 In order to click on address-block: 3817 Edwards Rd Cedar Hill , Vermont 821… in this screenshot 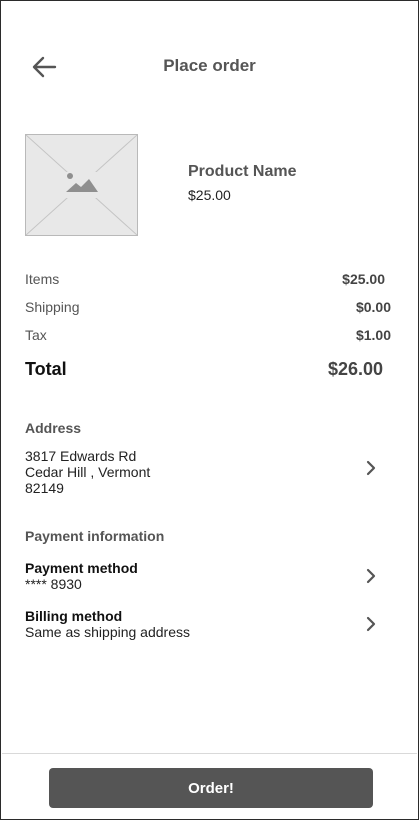, I will do `click(87, 472)`.